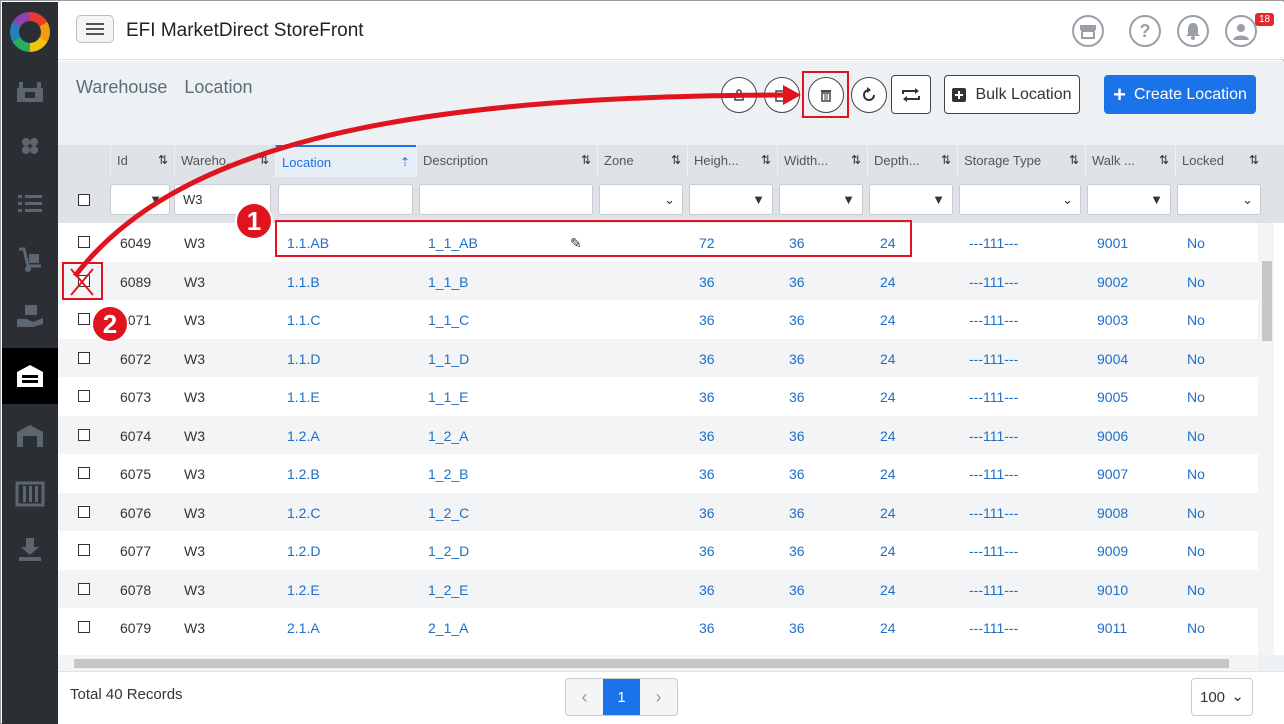 The height and width of the screenshot is (724, 1284). Describe the element at coordinates (1219, 199) in the screenshot. I see `locked-filter-select: ⌄` at that location.